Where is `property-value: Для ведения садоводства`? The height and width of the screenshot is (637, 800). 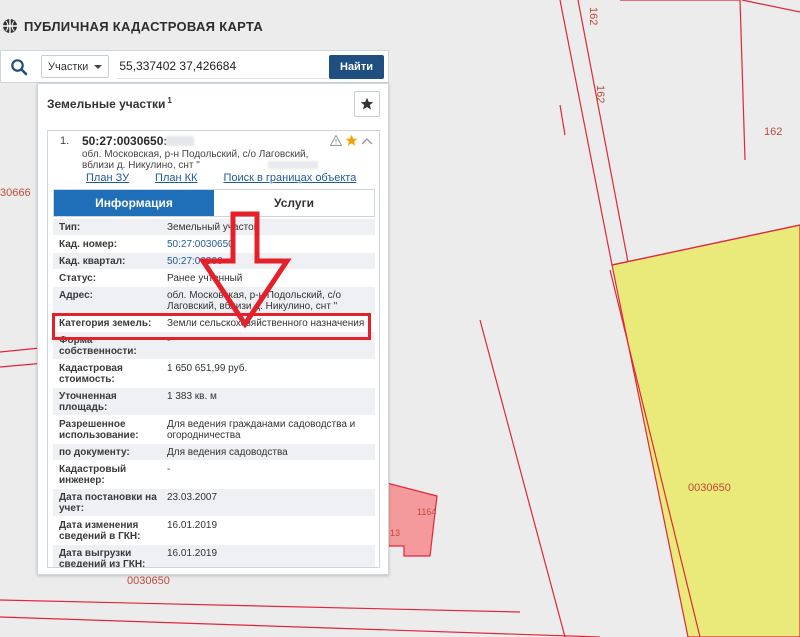
property-value: Для ведения садоводства is located at coordinates (227, 452).